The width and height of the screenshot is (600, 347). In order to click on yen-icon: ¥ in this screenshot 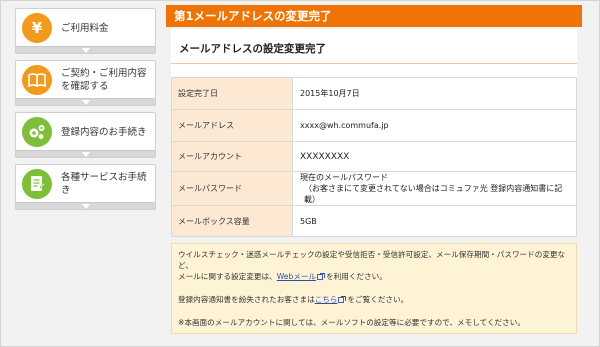, I will do `click(37, 28)`.